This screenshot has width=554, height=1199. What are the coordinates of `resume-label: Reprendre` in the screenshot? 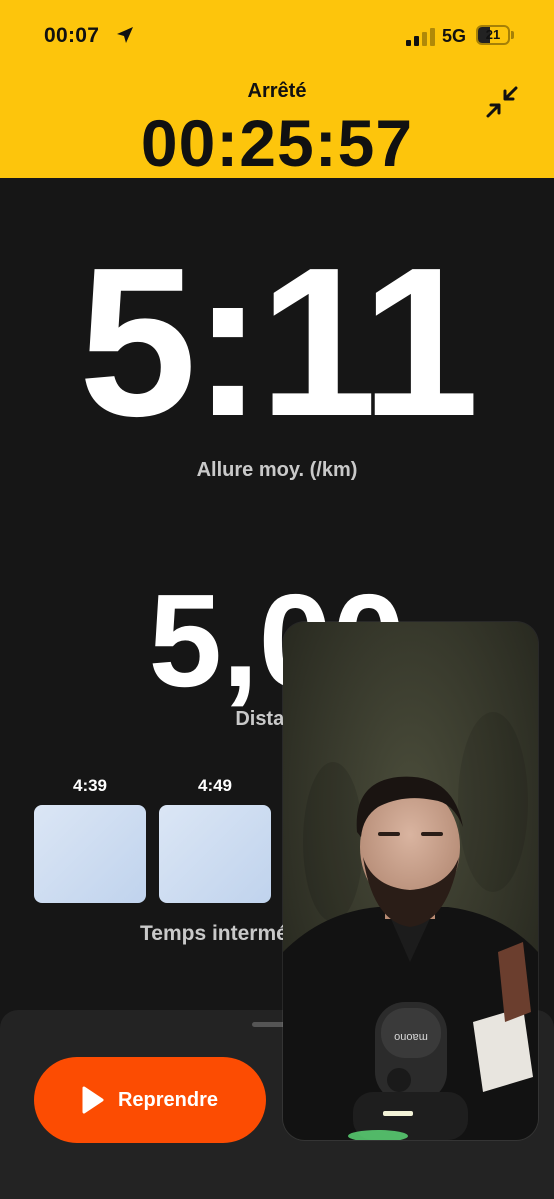 It's located at (168, 1099).